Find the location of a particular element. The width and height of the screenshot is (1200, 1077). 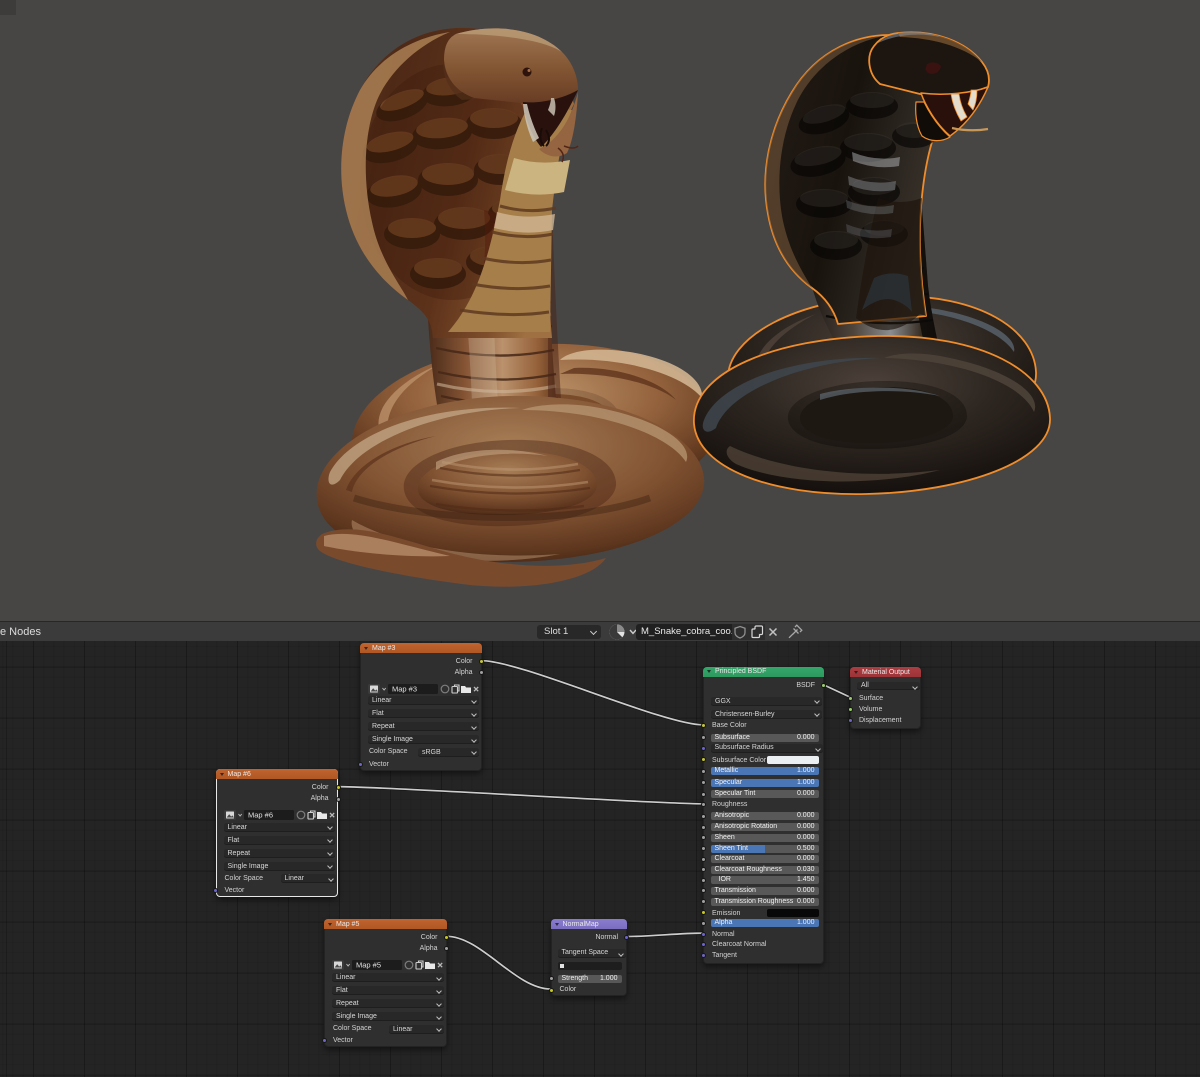

svg-text: Map #5 is located at coordinates (368, 964).